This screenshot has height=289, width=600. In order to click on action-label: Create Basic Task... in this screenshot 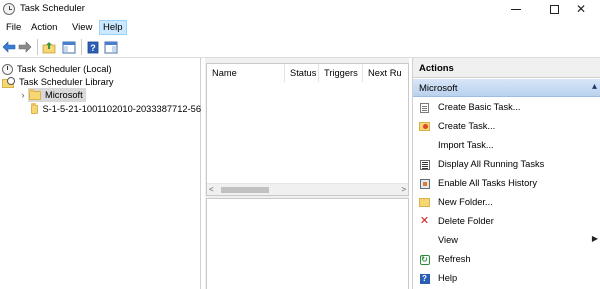, I will do `click(479, 107)`.